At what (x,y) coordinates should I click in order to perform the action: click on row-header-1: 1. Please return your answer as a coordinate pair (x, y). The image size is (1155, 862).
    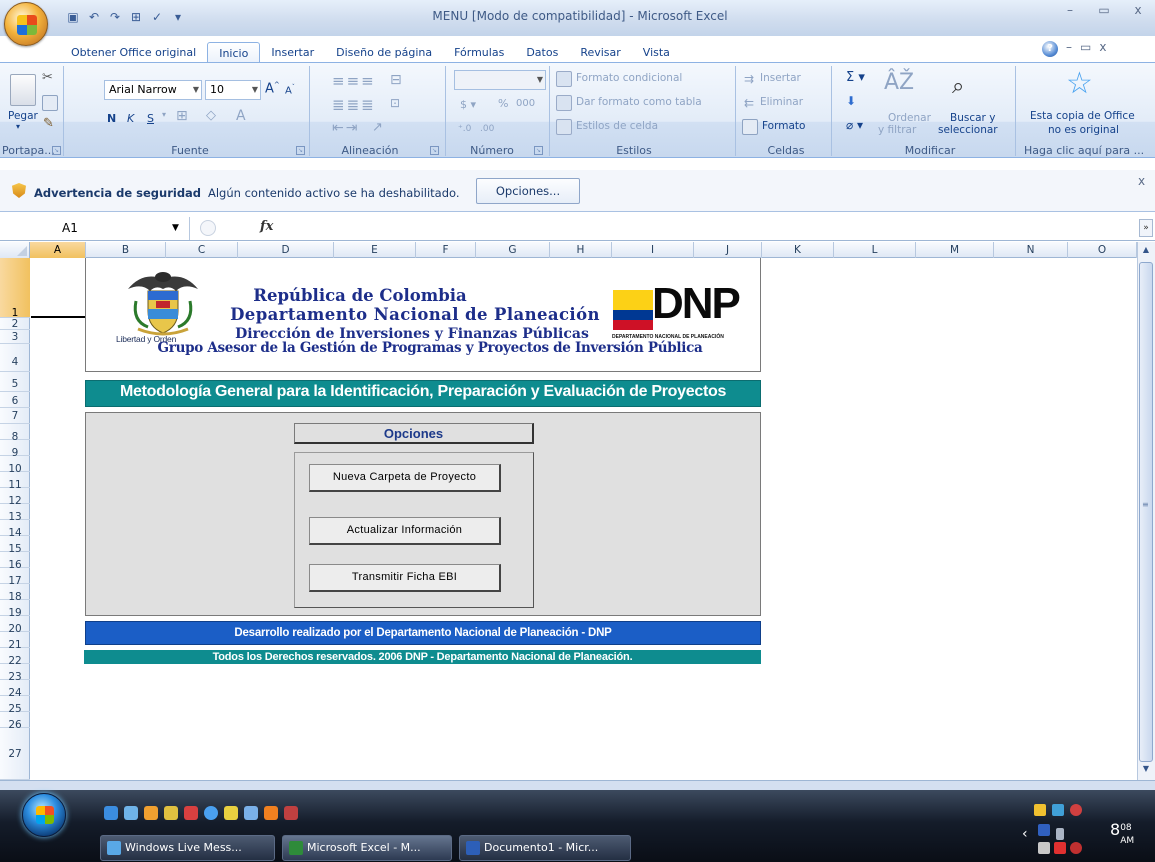
    Looking at the image, I should click on (15, 288).